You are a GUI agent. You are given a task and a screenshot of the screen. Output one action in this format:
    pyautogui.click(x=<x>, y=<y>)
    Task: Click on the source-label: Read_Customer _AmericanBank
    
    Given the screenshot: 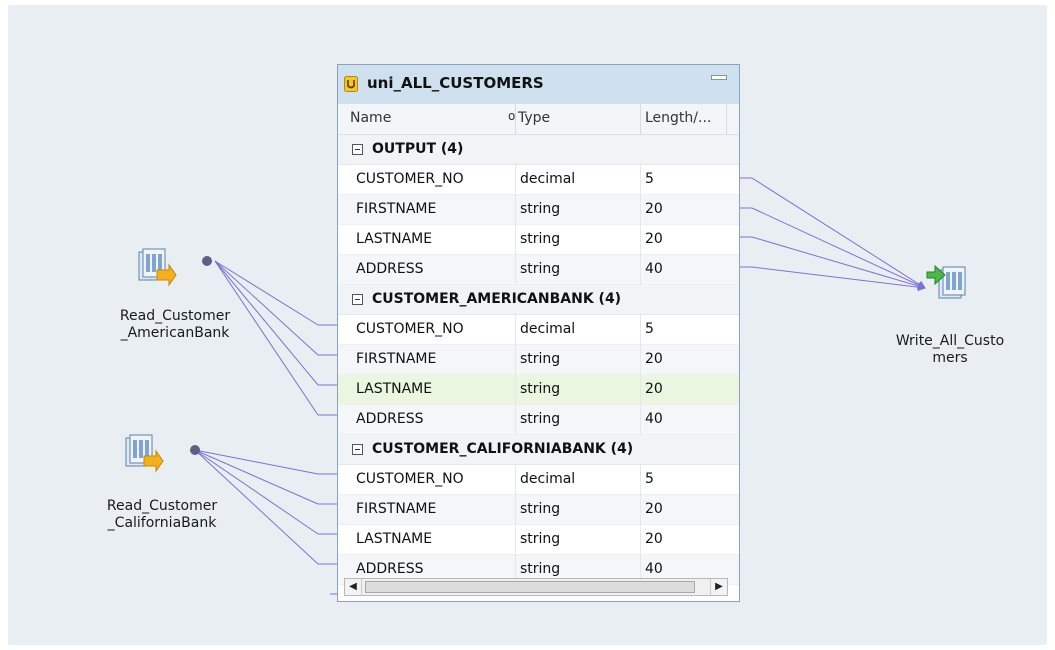 What is the action you would take?
    pyautogui.click(x=175, y=324)
    